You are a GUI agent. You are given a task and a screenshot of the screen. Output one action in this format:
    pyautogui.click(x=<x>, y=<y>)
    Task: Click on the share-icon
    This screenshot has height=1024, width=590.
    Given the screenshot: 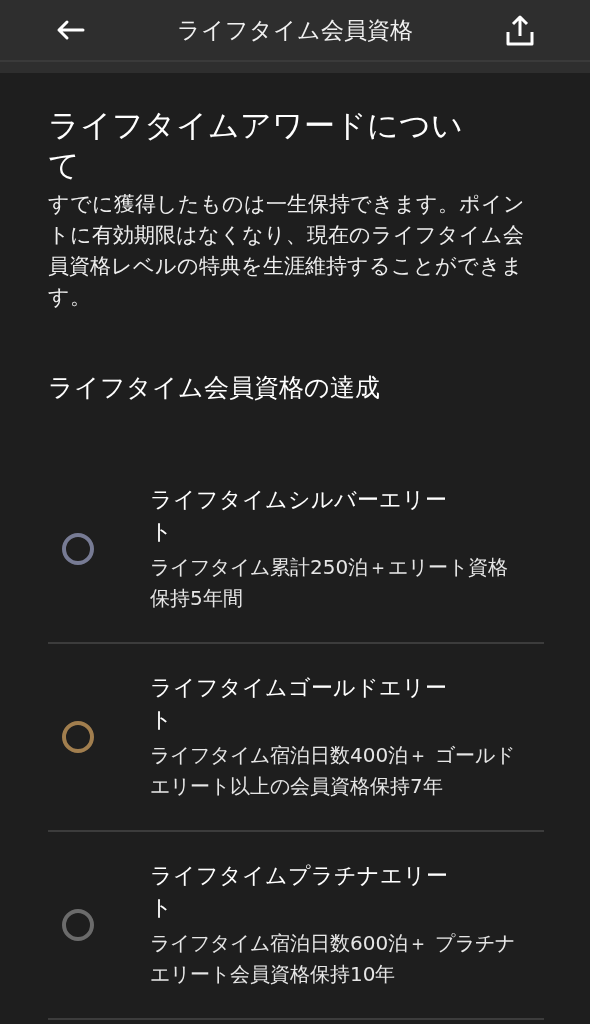 What is the action you would take?
    pyautogui.click(x=520, y=30)
    